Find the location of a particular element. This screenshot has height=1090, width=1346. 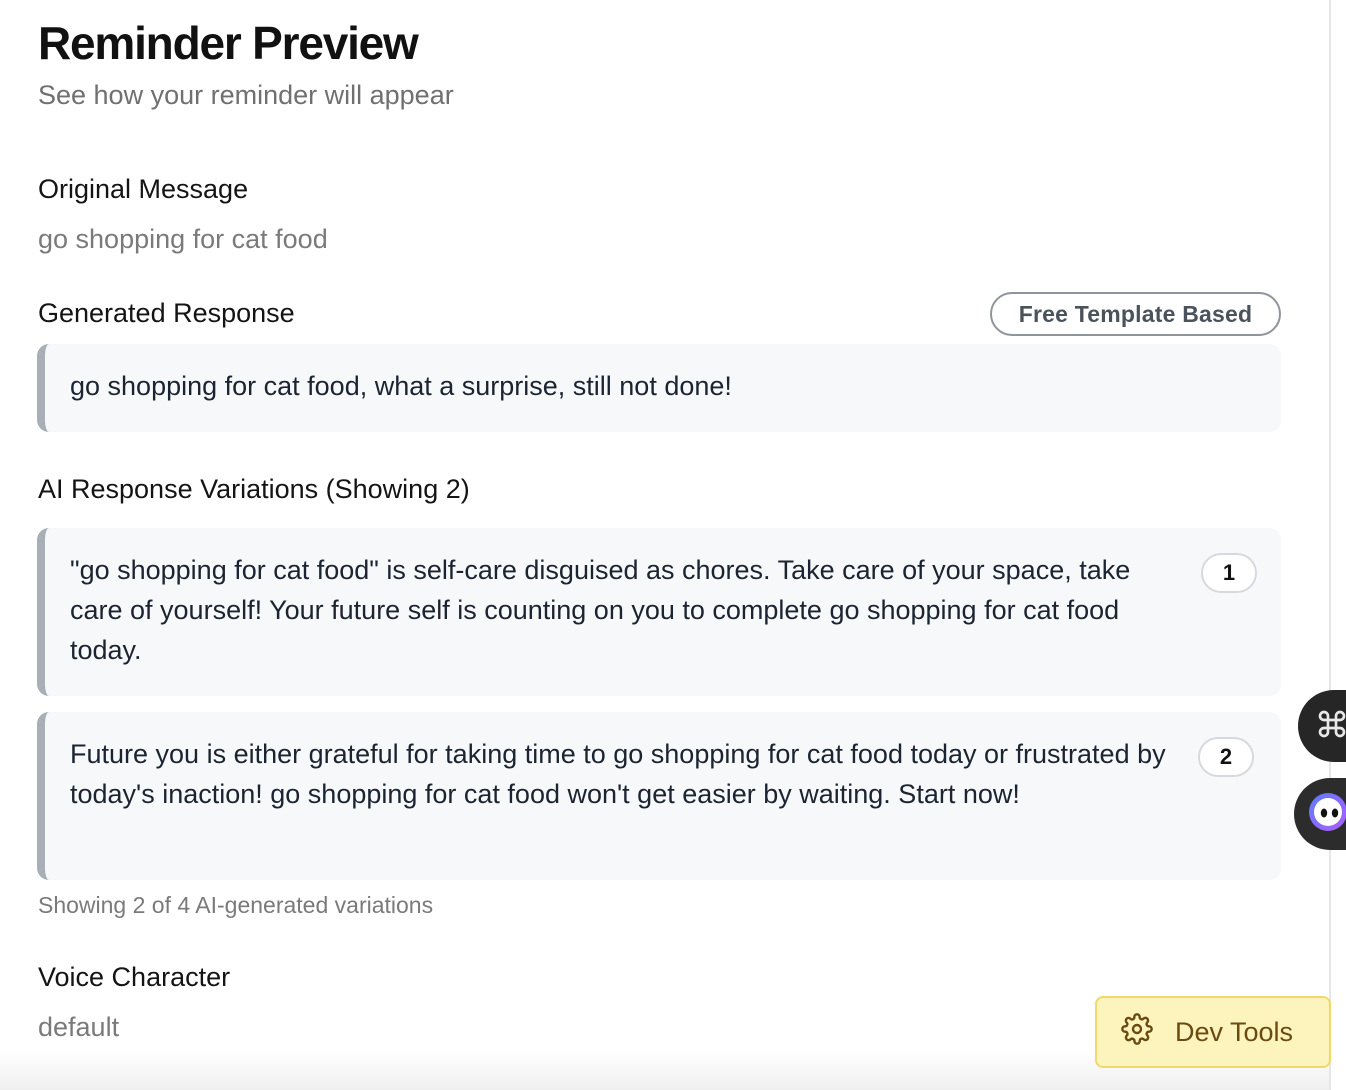

original-message-label: Original Message is located at coordinates (143, 189).